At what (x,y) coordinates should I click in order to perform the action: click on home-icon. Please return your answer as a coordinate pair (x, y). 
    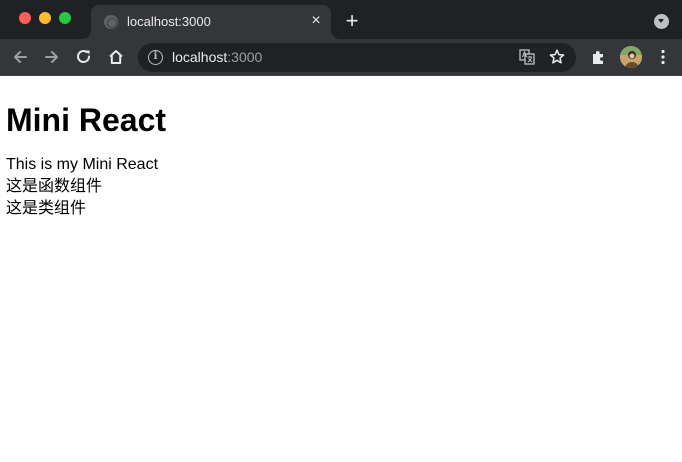
    Looking at the image, I should click on (116, 57).